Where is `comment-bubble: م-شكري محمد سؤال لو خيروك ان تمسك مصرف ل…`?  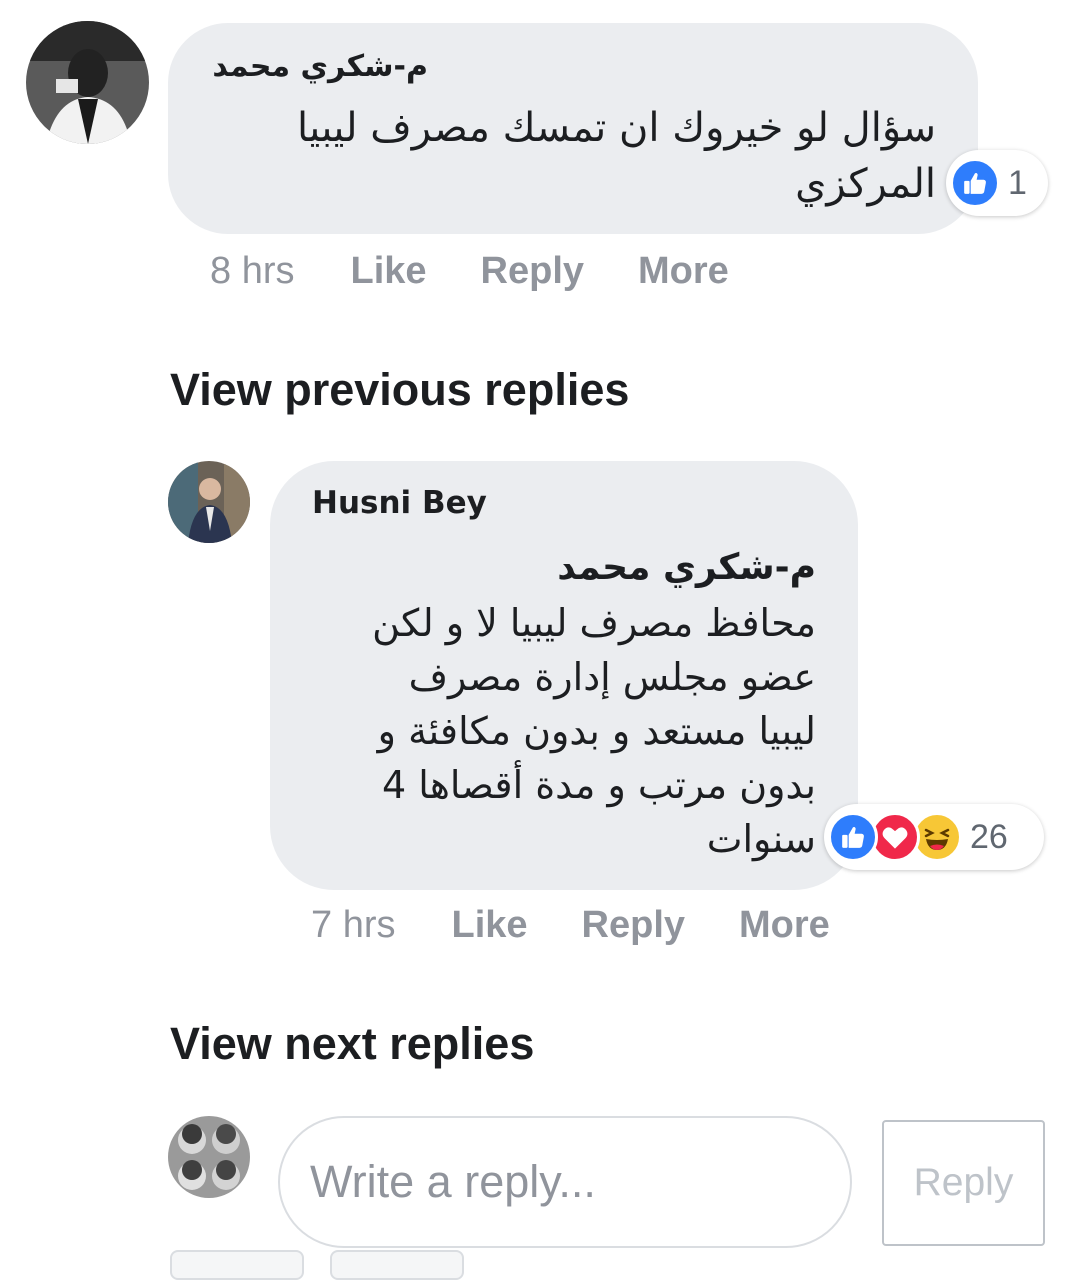 comment-bubble: م-شكري محمد سؤال لو خيروك ان تمسك مصرف ل… is located at coordinates (573, 128).